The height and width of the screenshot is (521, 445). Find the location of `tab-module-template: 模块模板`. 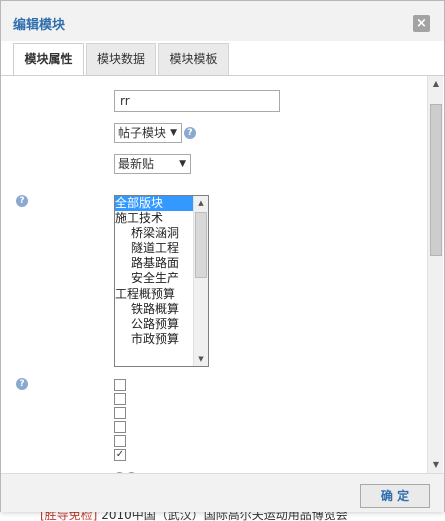

tab-module-template: 模块模板 is located at coordinates (193, 59).